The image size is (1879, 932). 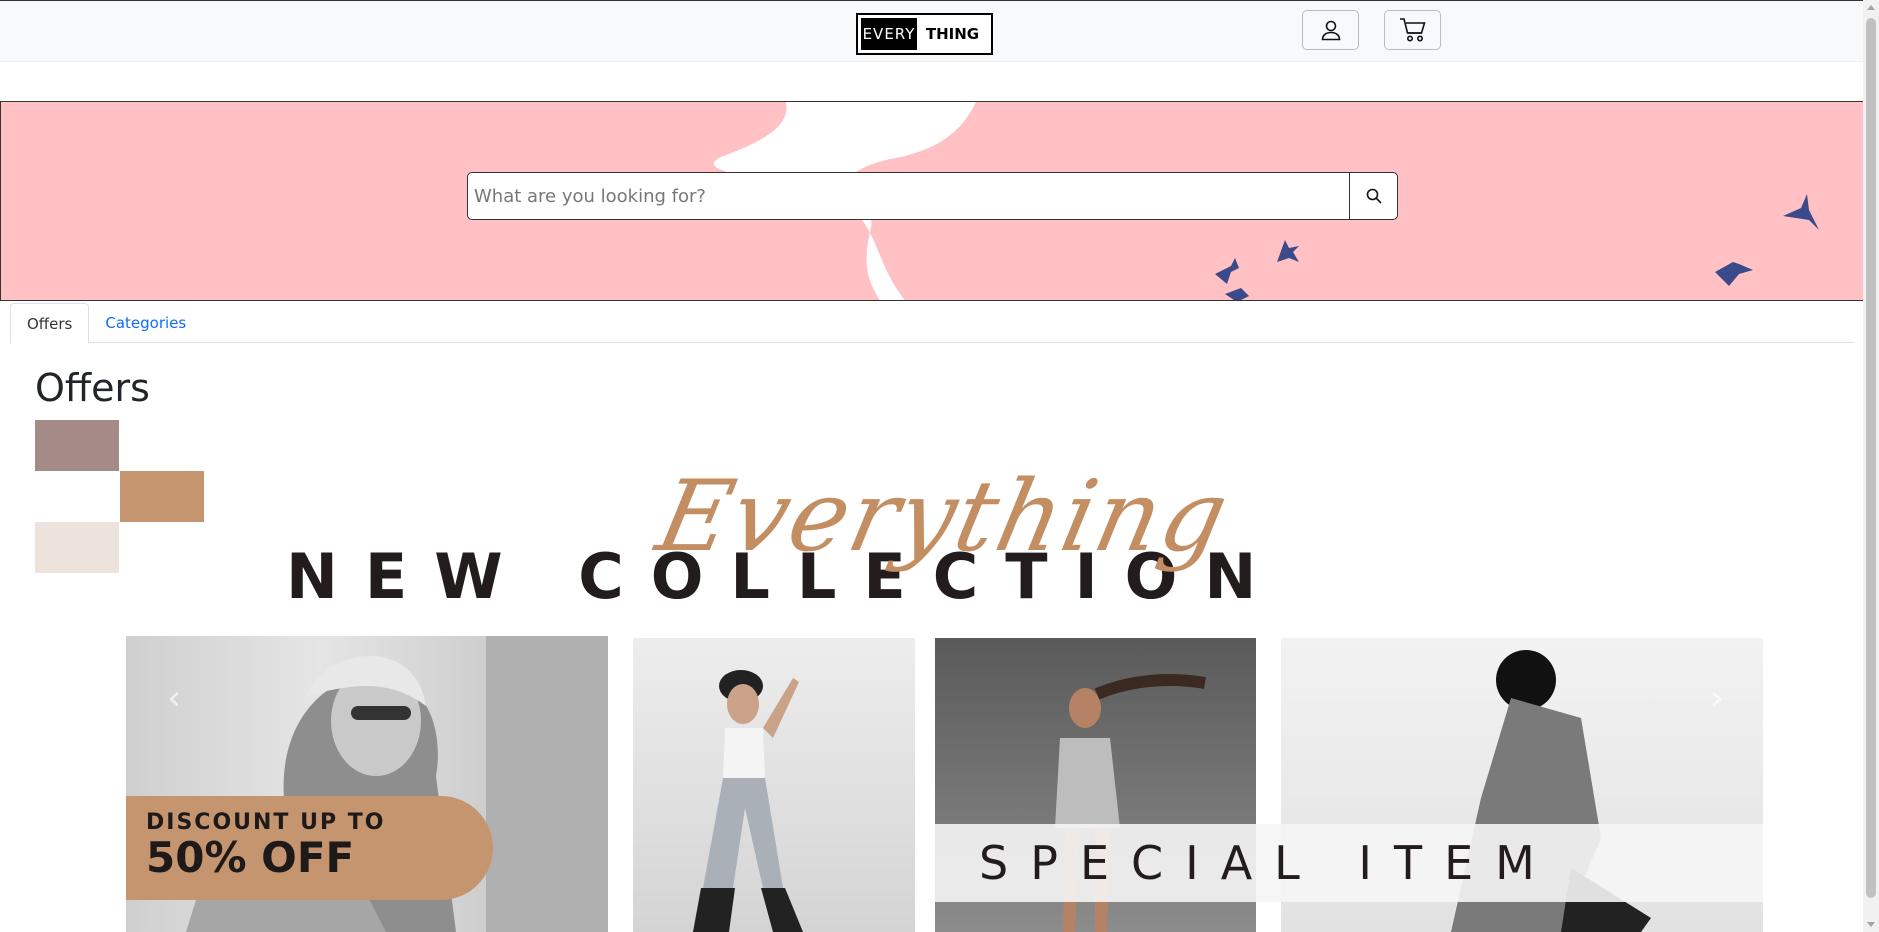 What do you see at coordinates (889, 34) in the screenshot?
I see `logo-left-text: EVERY` at bounding box center [889, 34].